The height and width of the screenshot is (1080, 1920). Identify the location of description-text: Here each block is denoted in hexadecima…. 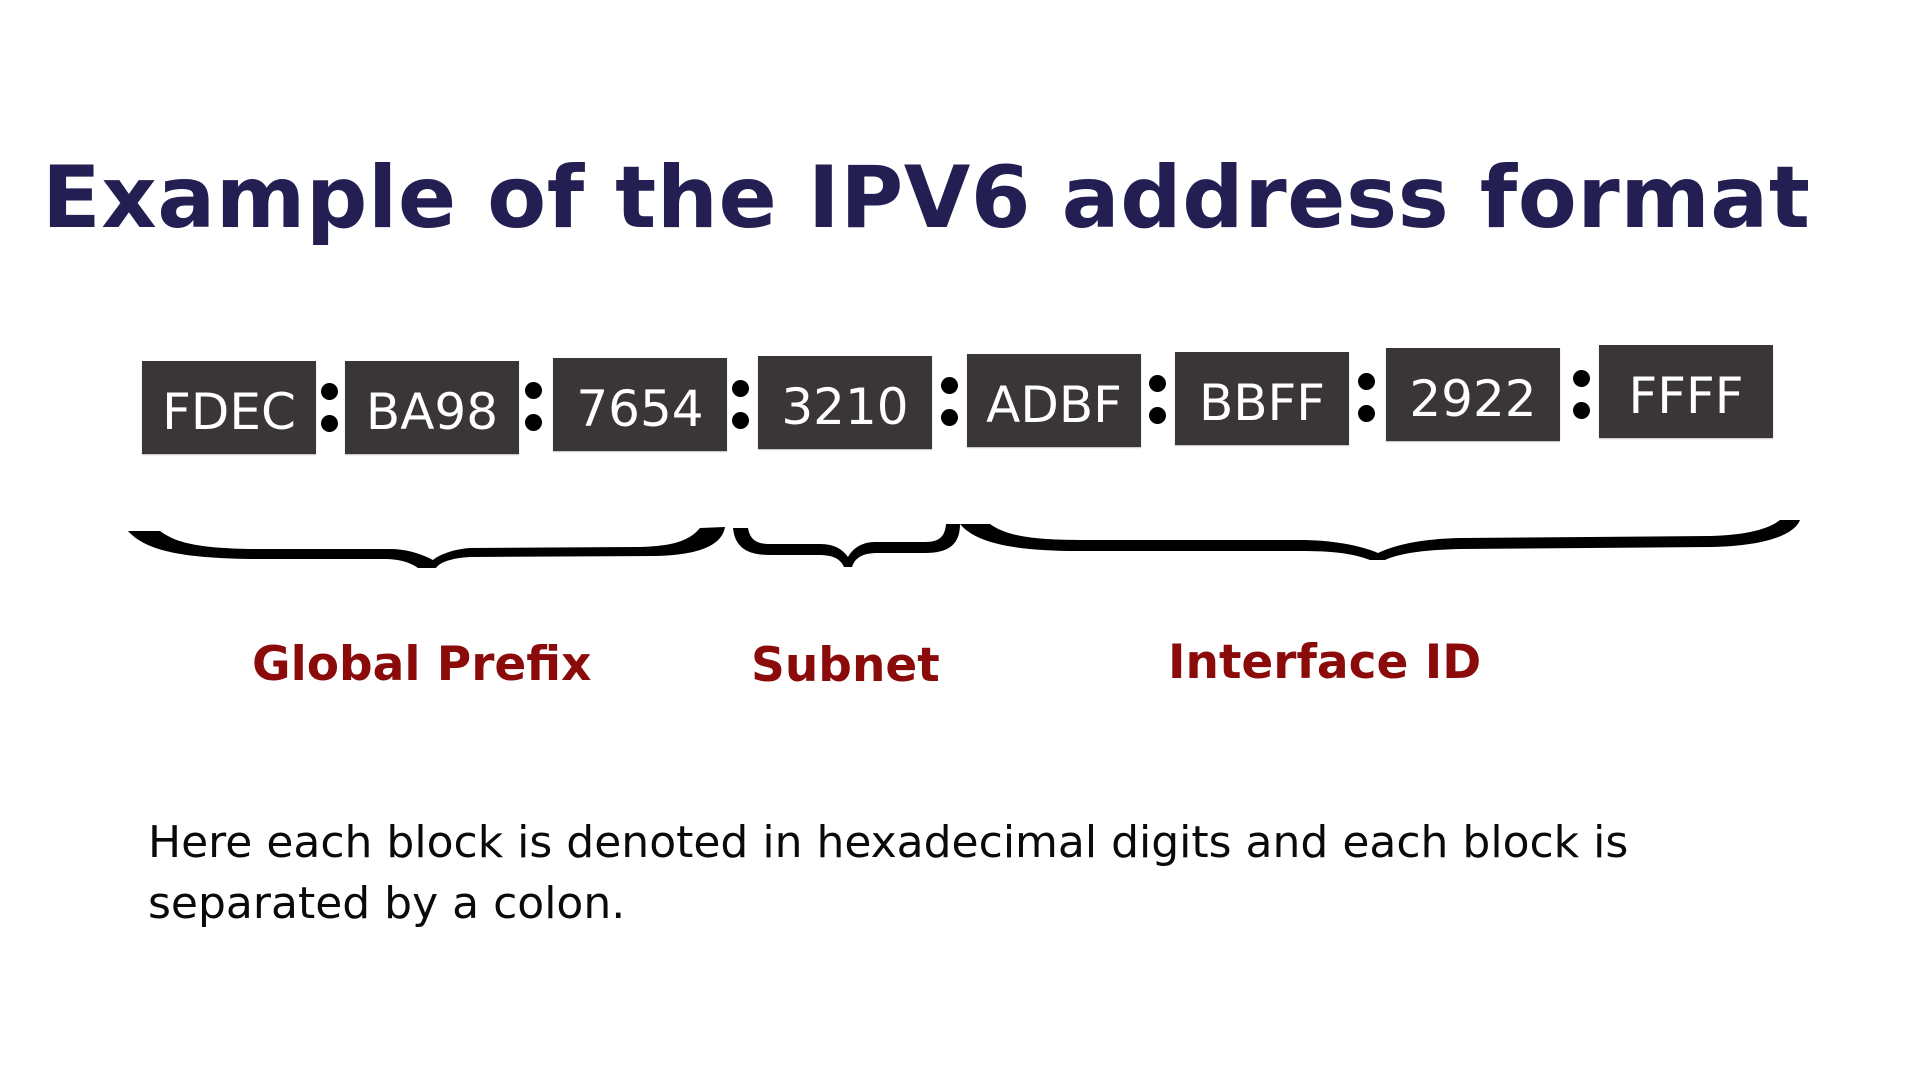
(888, 873).